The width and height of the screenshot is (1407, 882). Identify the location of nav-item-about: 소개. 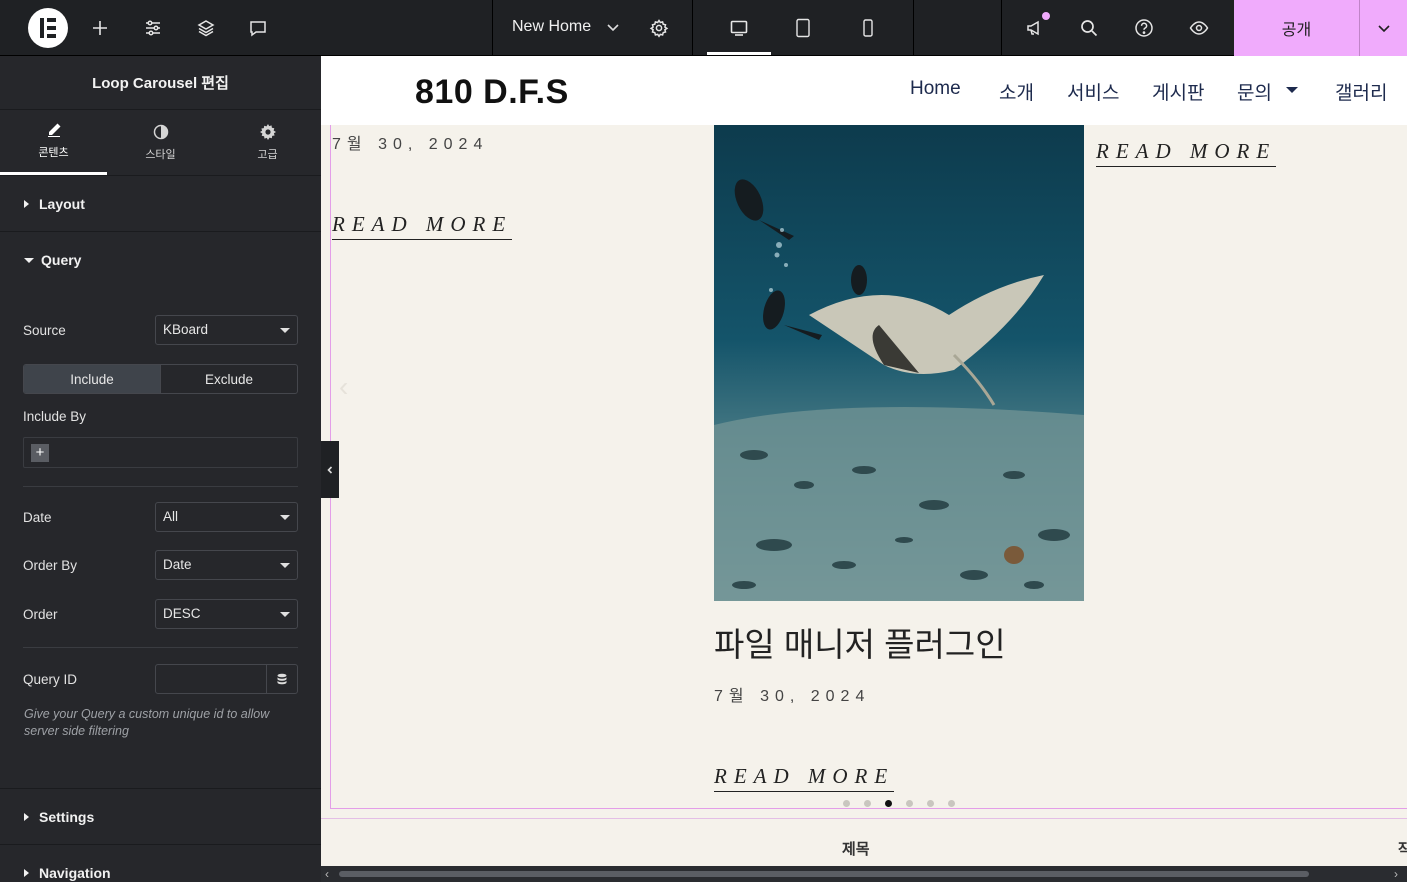
(1016, 91).